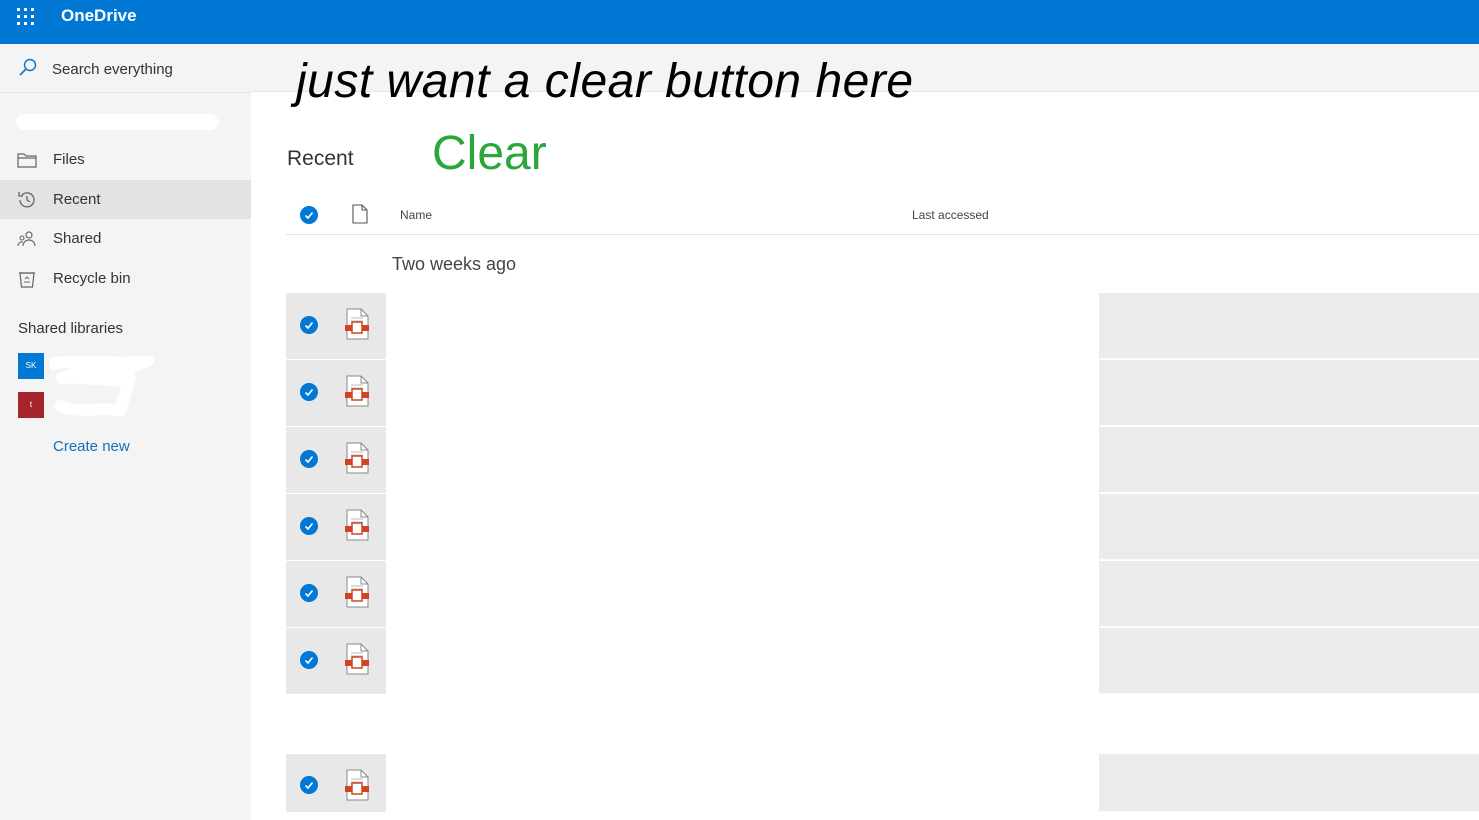  What do you see at coordinates (77, 238) in the screenshot?
I see `nav-label: Shared` at bounding box center [77, 238].